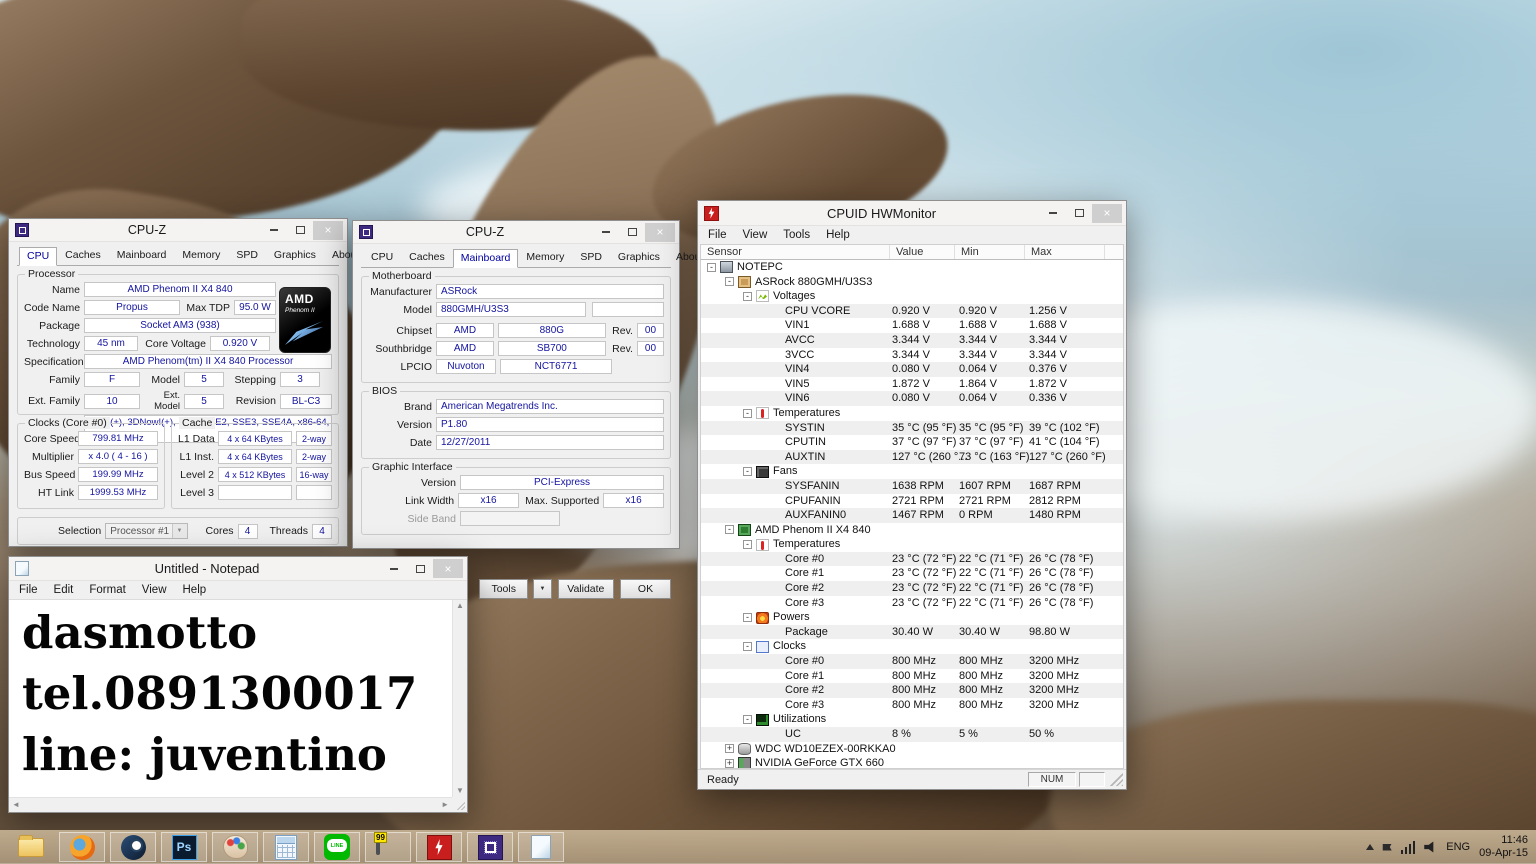  I want to click on sensor-row: Package 30.40 W 30.40 W 98.80 W, so click(912, 632).